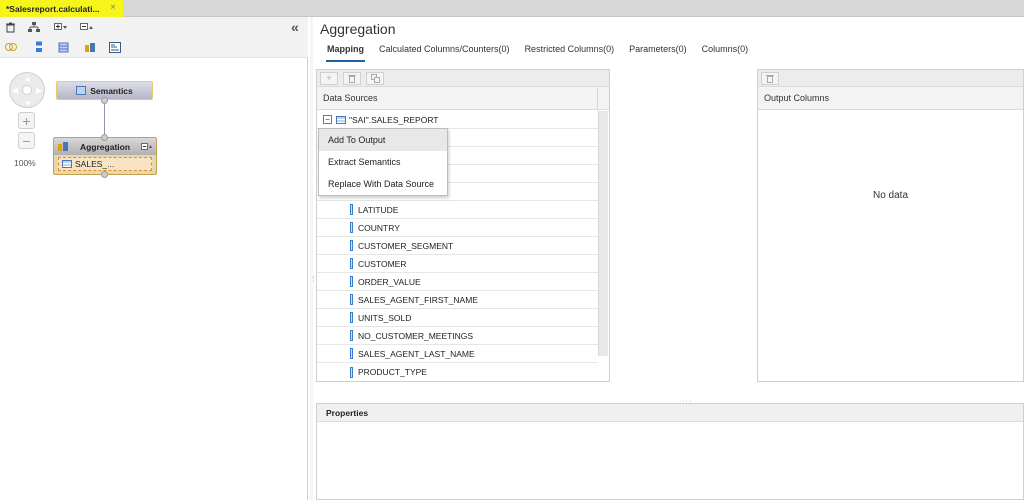 The height and width of the screenshot is (500, 1024). I want to click on semantics-input-port, so click(104, 100).